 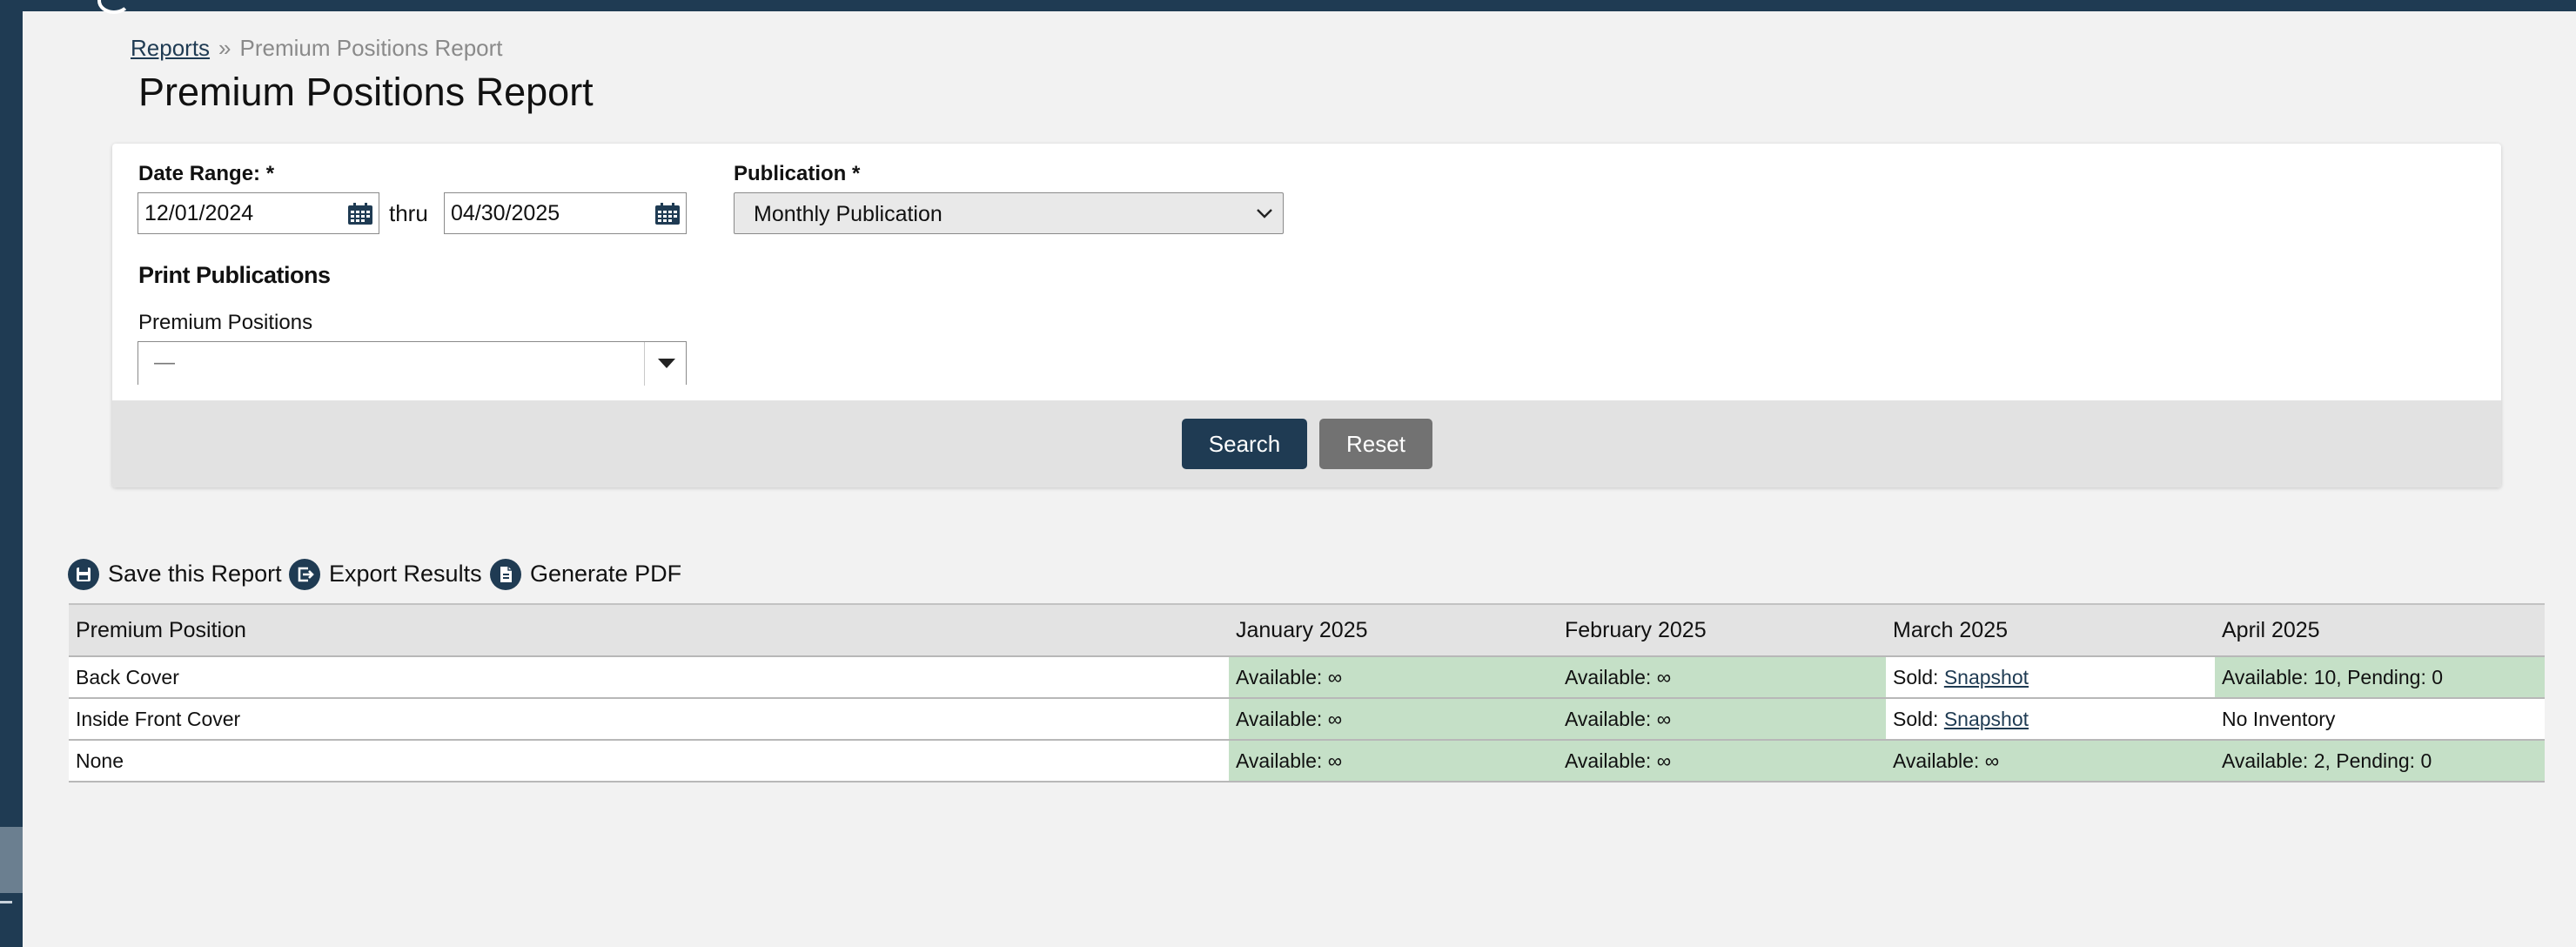 What do you see at coordinates (2380, 677) in the screenshot?
I see `availability-cell: Available: 10, Pending: 0` at bounding box center [2380, 677].